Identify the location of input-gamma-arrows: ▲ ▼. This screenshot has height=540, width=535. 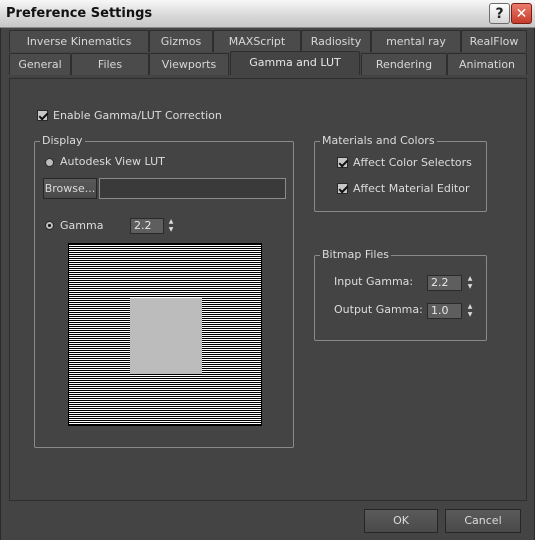
(470, 283).